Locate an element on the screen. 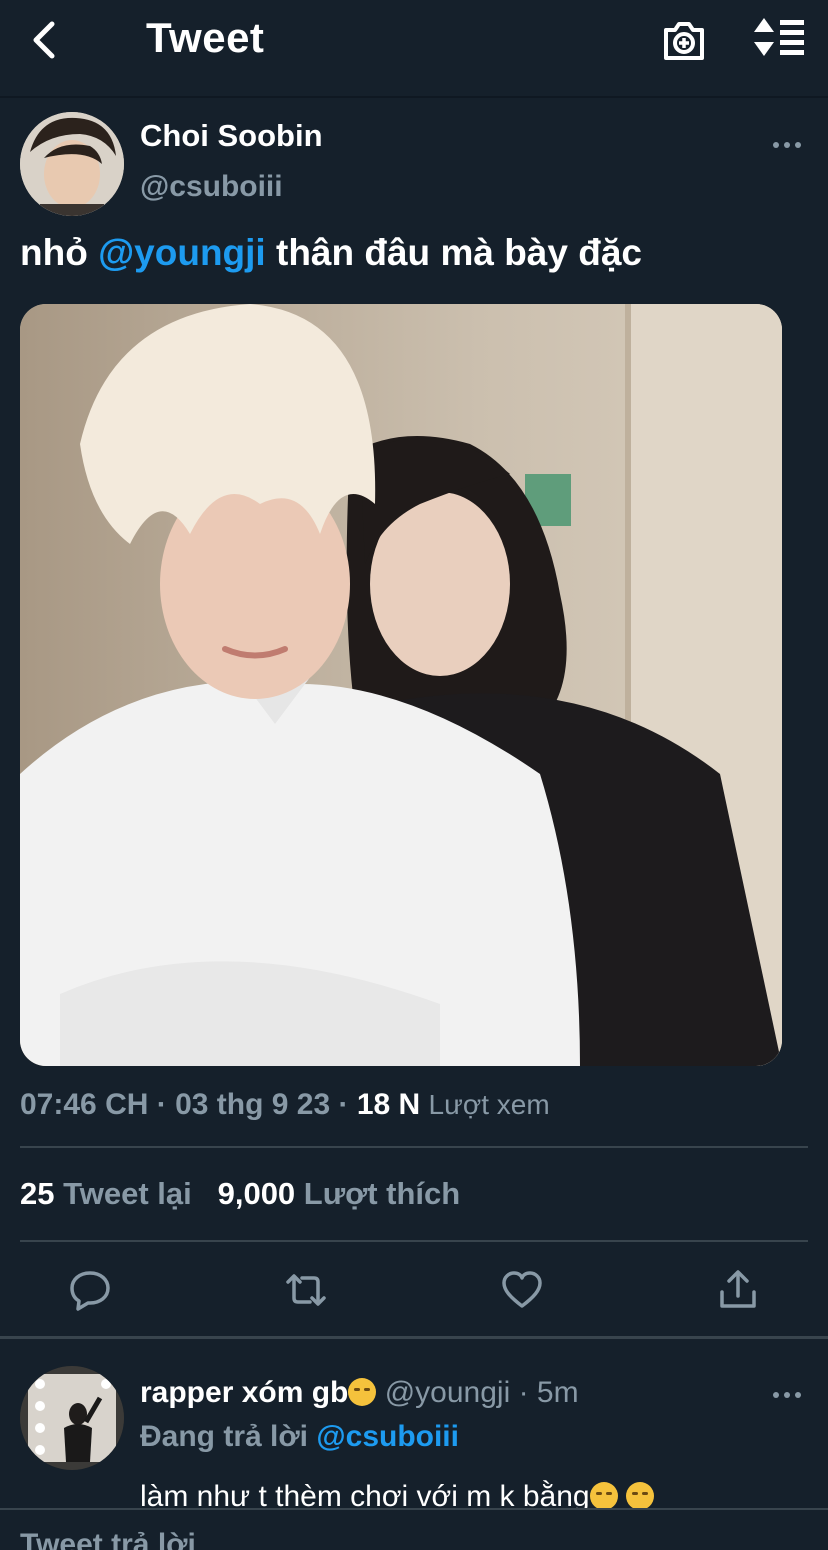 The height and width of the screenshot is (1550, 828). heart-icon is located at coordinates (522, 1289).